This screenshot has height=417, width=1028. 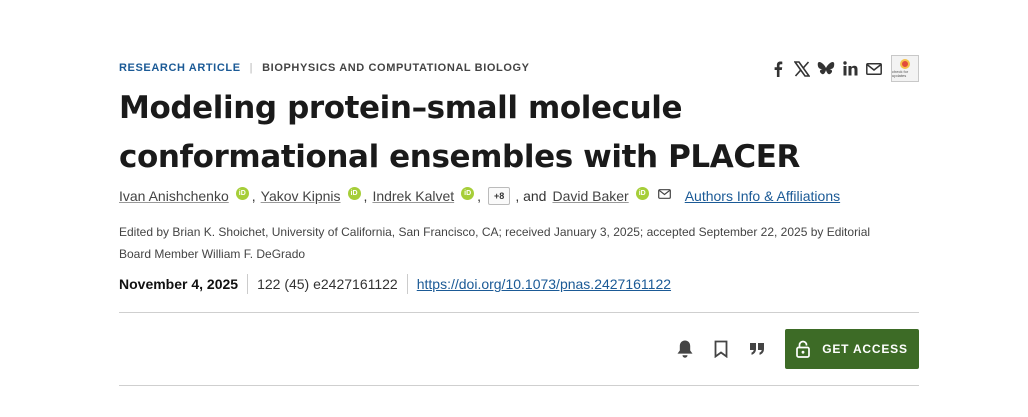 What do you see at coordinates (180, 68) in the screenshot?
I see `article-type: RESEARCH ARTICLE` at bounding box center [180, 68].